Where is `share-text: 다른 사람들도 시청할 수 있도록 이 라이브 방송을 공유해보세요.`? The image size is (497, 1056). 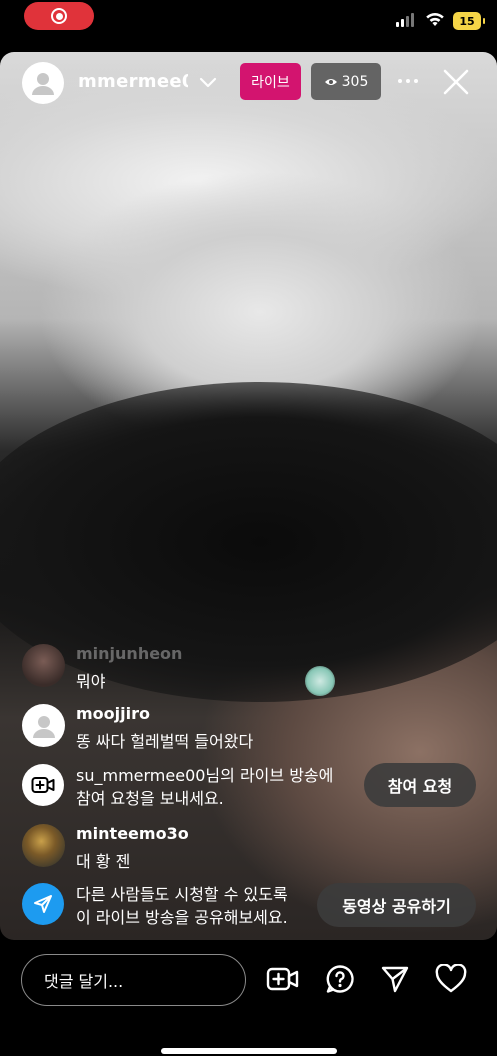 share-text: 다른 사람들도 시청할 수 있도록 이 라이브 방송을 공유해보세요. is located at coordinates (182, 906).